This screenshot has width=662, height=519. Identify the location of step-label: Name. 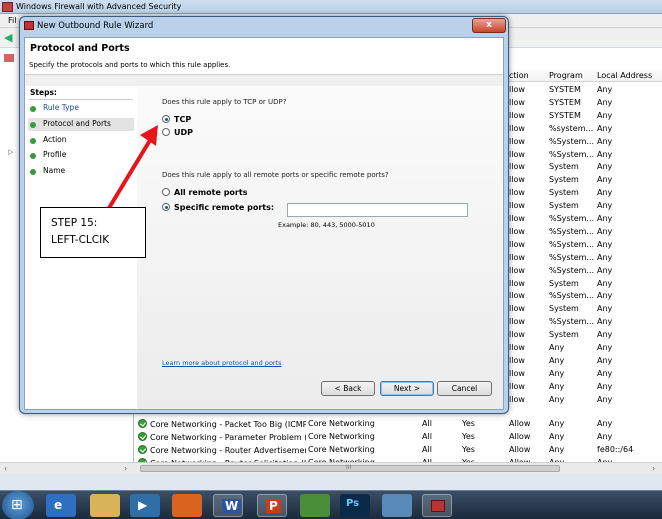
(54, 170).